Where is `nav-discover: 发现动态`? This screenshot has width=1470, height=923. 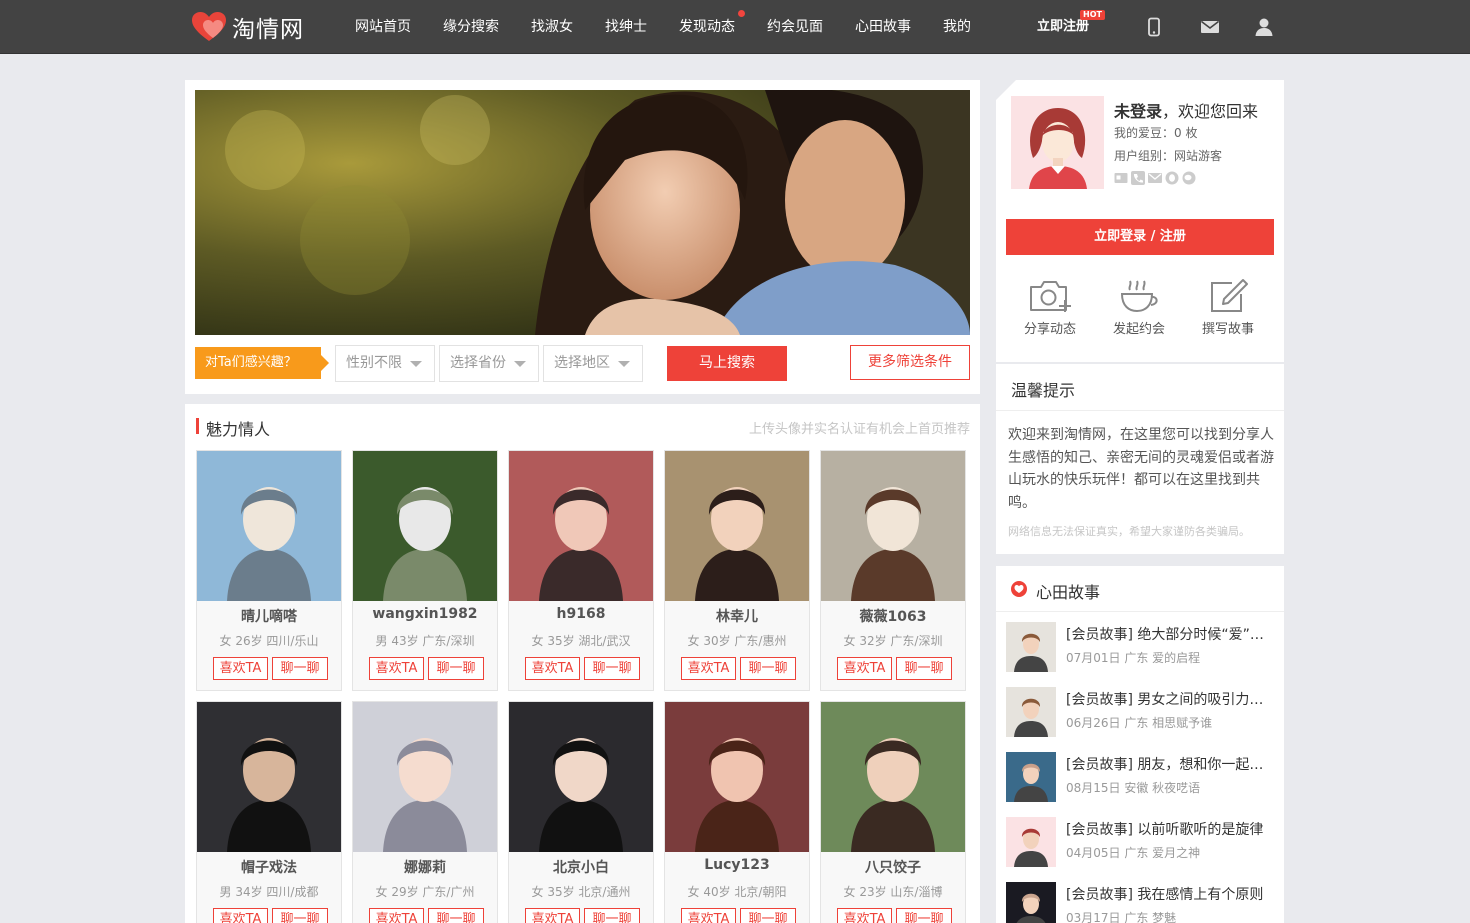 nav-discover: 发现动态 is located at coordinates (707, 27).